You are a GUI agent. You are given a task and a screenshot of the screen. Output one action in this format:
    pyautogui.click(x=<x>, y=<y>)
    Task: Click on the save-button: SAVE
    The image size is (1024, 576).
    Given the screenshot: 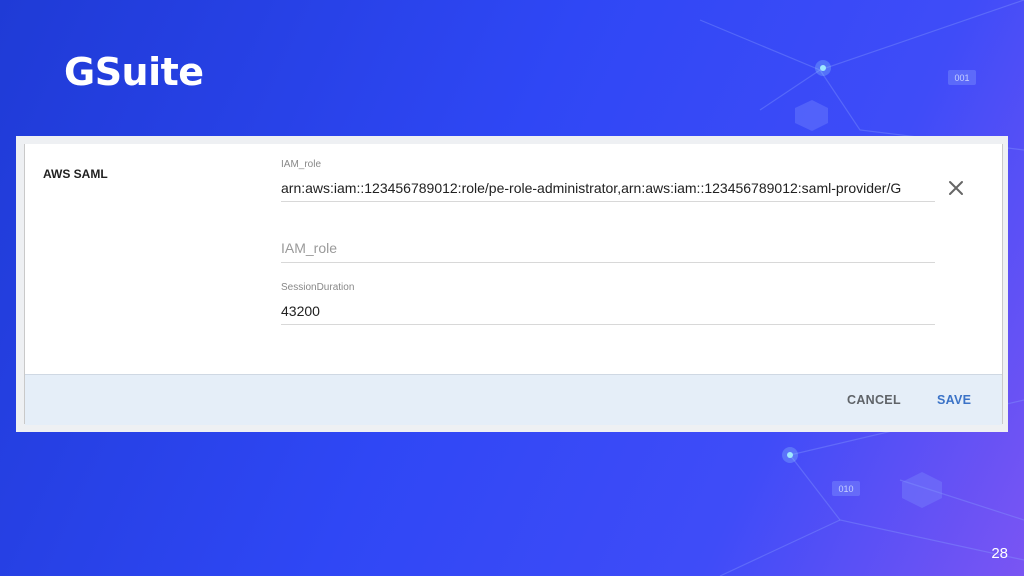 What is the action you would take?
    pyautogui.click(x=954, y=400)
    